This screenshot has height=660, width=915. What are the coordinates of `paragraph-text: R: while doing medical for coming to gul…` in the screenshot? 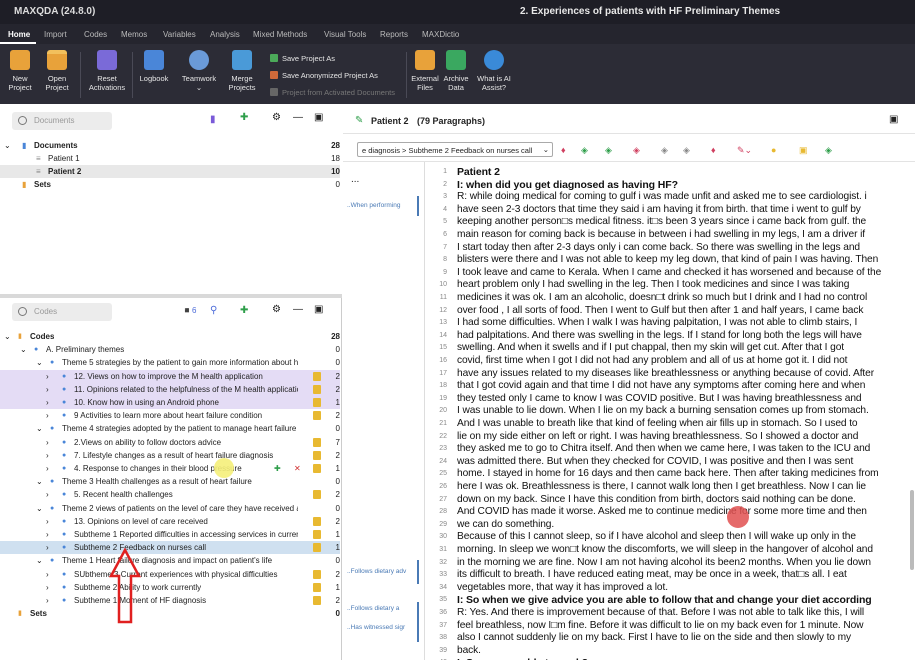 It's located at (662, 196).